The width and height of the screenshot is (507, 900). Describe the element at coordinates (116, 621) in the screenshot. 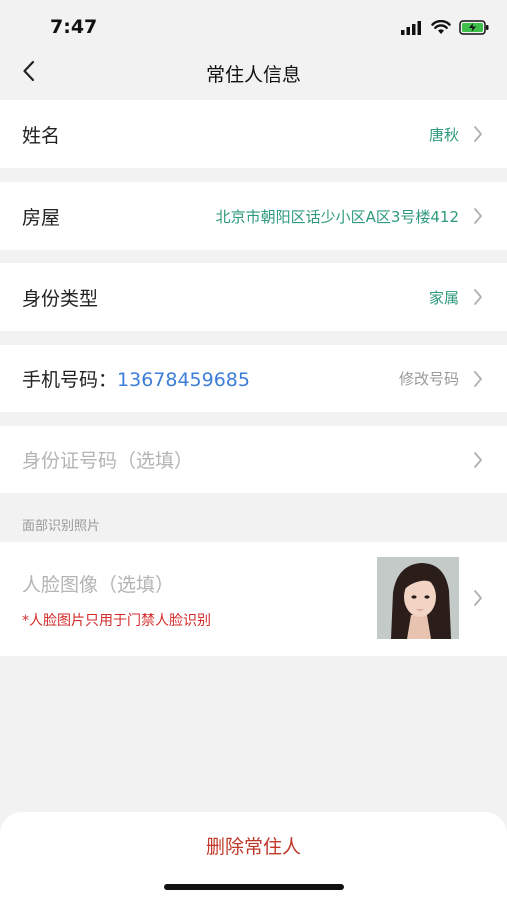

I see `face-image-note: *人脸图片只用于门禁人脸识别` at that location.